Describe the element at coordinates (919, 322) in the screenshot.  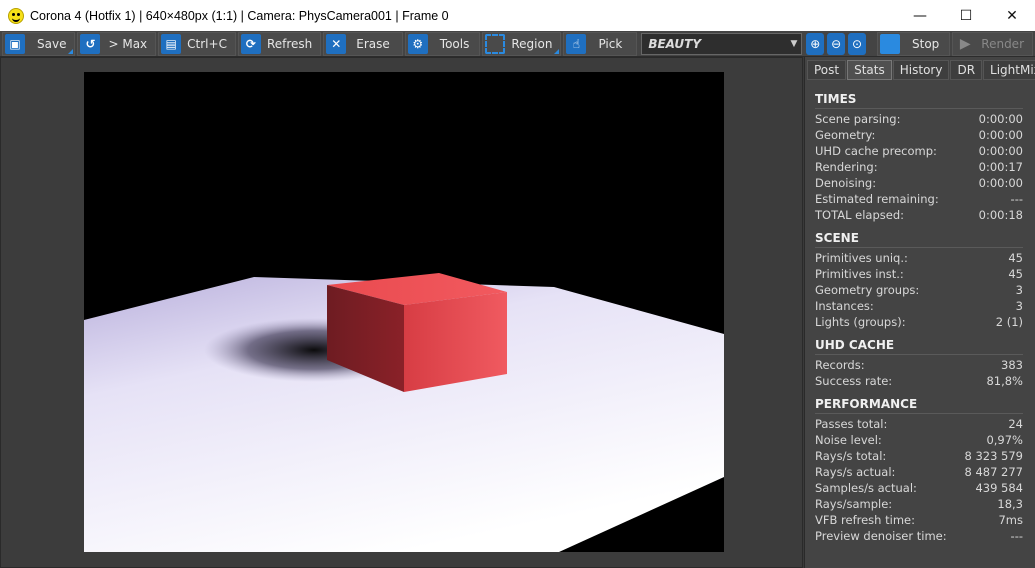
I see `stat-row: Lights (groups): 2 (1)` at that location.